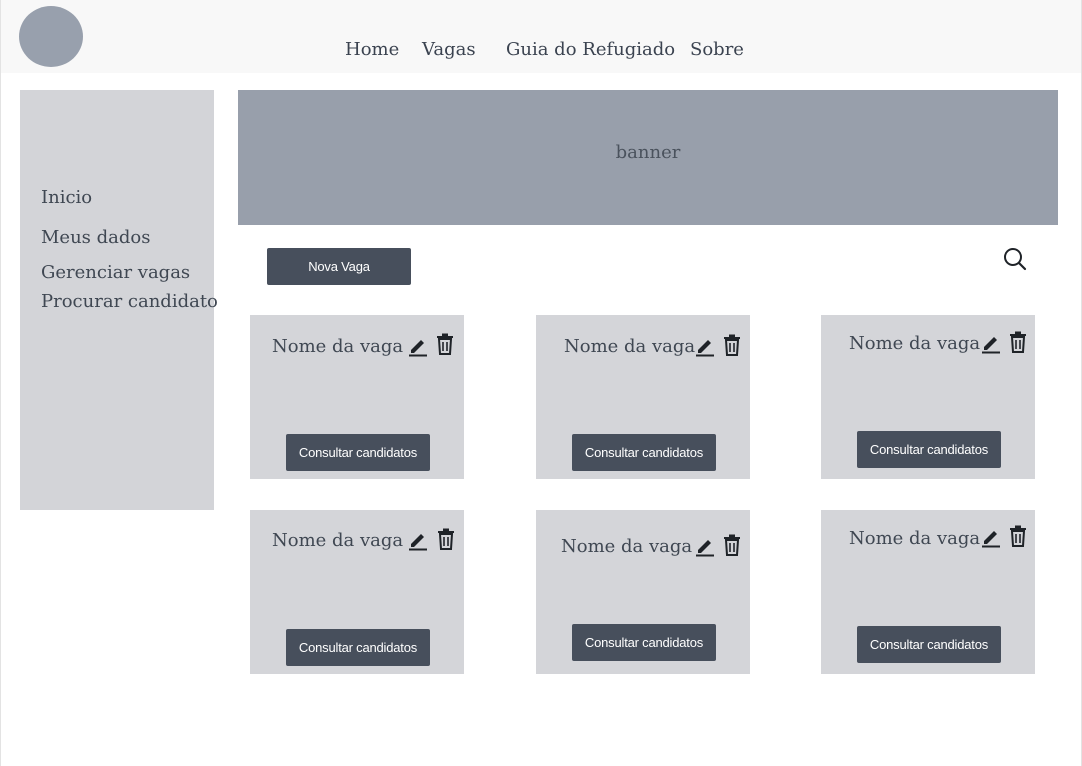 Image resolution: width=1082 pixels, height=766 pixels. What do you see at coordinates (339, 266) in the screenshot?
I see `new-job-button: Nova Vaga` at bounding box center [339, 266].